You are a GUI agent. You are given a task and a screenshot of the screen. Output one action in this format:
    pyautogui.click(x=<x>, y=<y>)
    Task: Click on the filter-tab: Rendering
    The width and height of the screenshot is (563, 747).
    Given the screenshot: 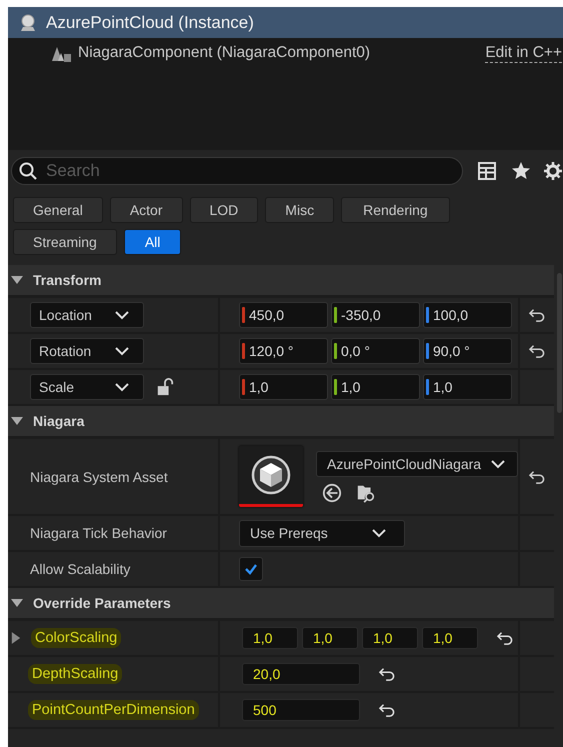 What is the action you would take?
    pyautogui.click(x=395, y=210)
    